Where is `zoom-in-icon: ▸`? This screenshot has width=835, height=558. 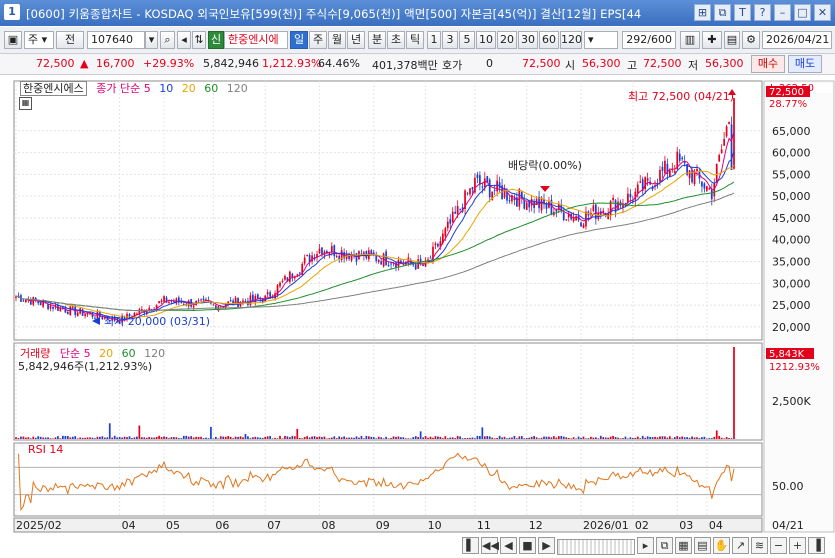
zoom-in-icon: ▸ is located at coordinates (645, 545).